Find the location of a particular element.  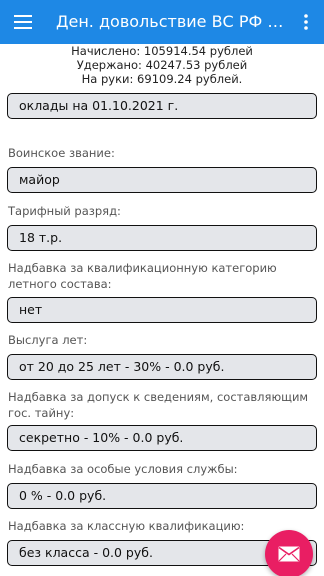

more-vert-icon is located at coordinates (306, 22).